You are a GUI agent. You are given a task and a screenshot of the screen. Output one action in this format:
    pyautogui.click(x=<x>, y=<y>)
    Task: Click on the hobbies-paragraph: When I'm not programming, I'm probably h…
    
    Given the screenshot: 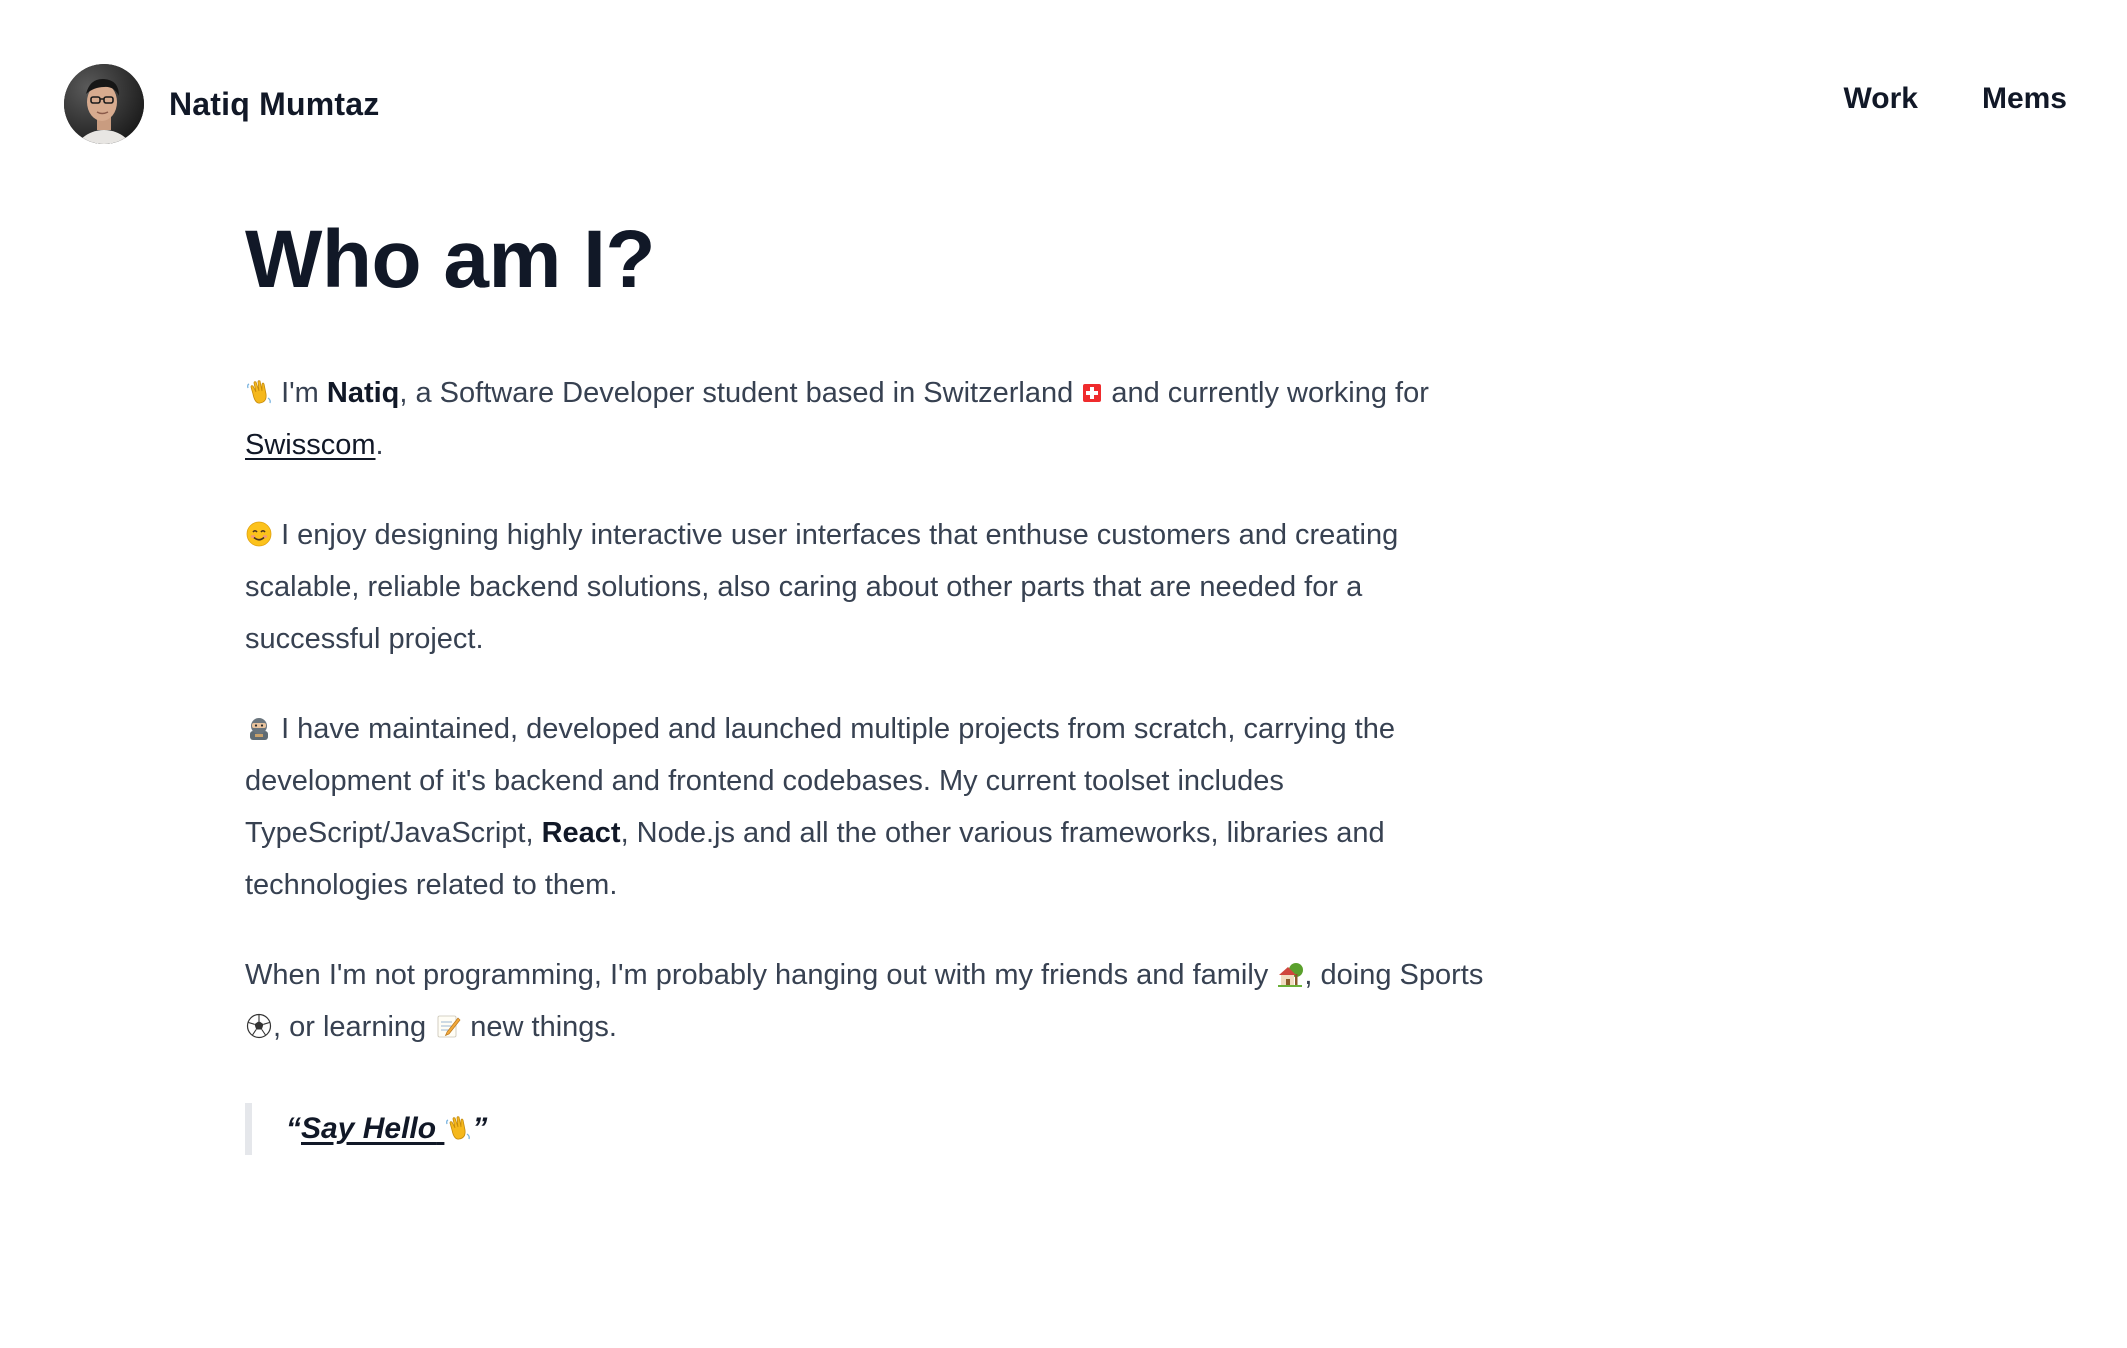 What is the action you would take?
    pyautogui.click(x=875, y=1001)
    